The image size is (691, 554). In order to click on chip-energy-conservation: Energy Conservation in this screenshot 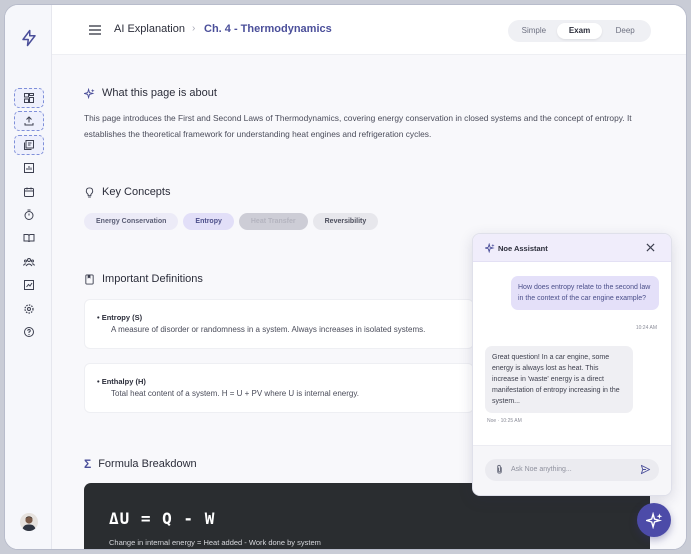, I will do `click(131, 221)`.